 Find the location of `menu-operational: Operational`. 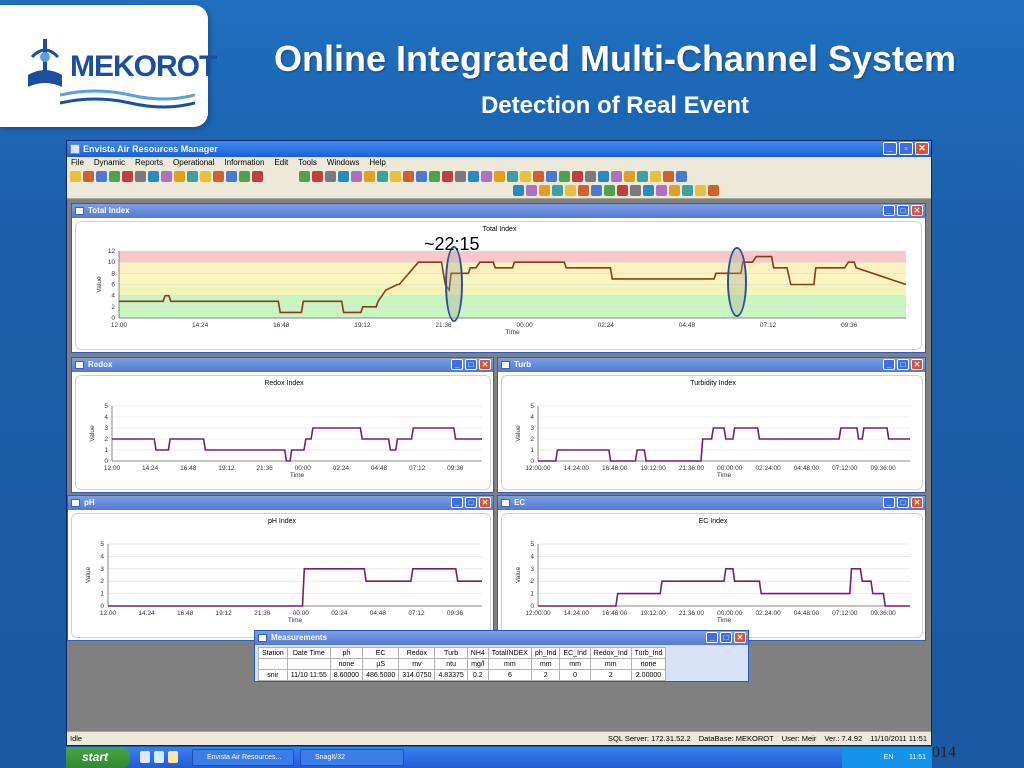

menu-operational: Operational is located at coordinates (193, 163).